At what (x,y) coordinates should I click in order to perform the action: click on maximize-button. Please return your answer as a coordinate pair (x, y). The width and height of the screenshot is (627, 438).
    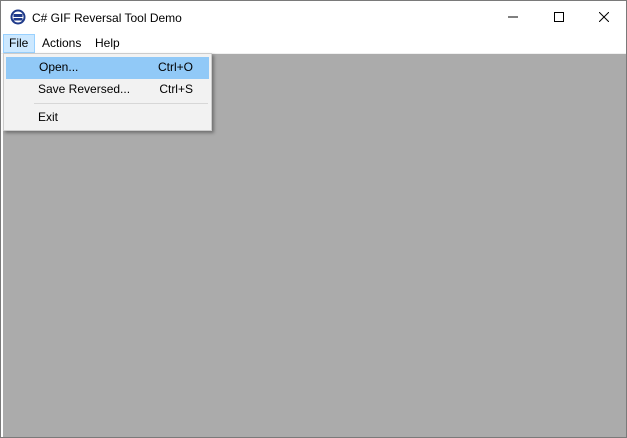
    Looking at the image, I should click on (559, 17).